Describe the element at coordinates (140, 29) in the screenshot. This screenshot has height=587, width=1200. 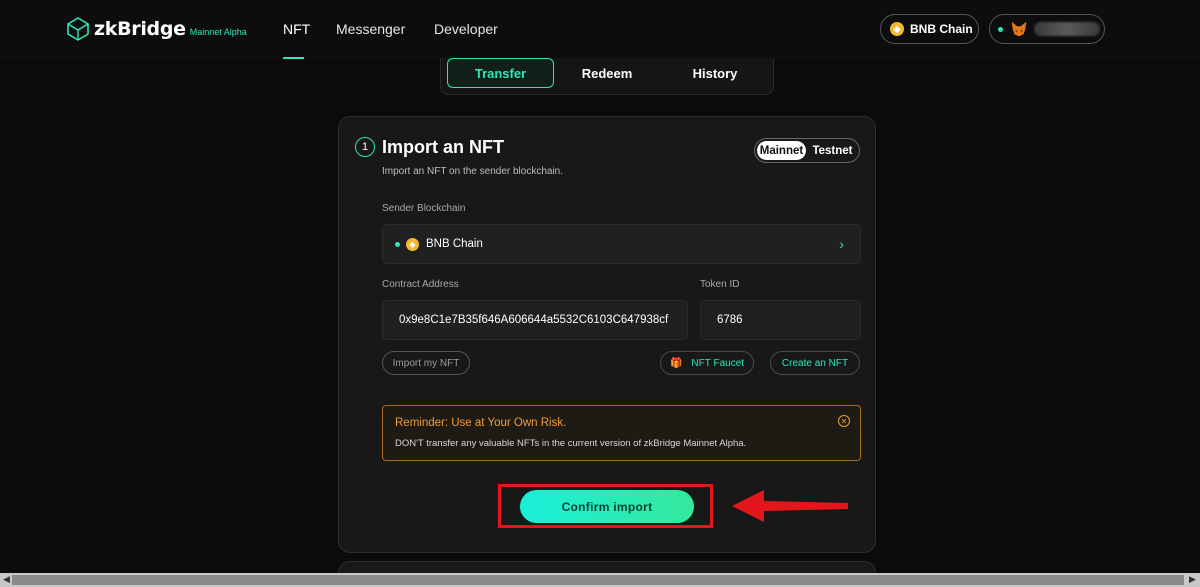
I see `logo-text: zkBridge` at that location.